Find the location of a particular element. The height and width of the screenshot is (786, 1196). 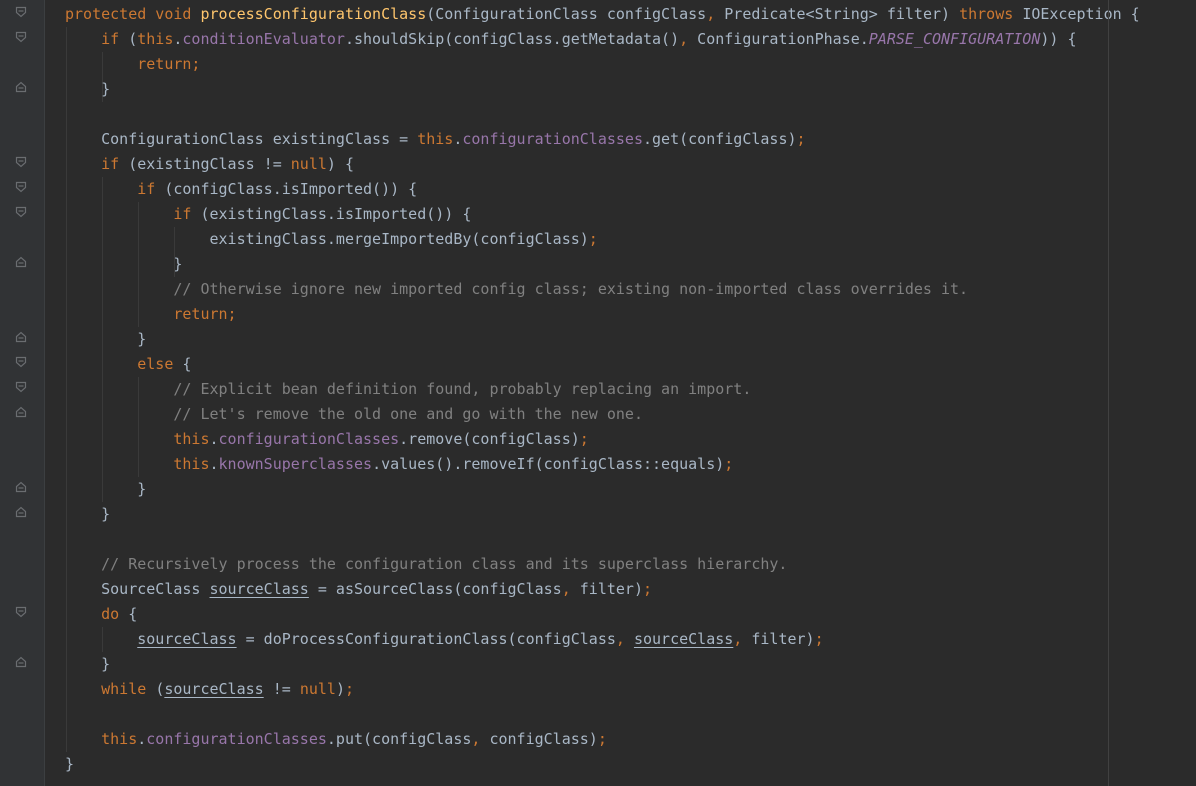

code-token: )) { is located at coordinates (1058, 39).